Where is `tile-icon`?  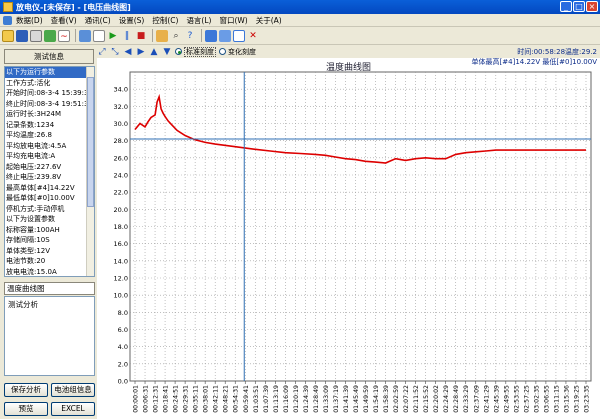
tile-icon is located at coordinates (211, 35).